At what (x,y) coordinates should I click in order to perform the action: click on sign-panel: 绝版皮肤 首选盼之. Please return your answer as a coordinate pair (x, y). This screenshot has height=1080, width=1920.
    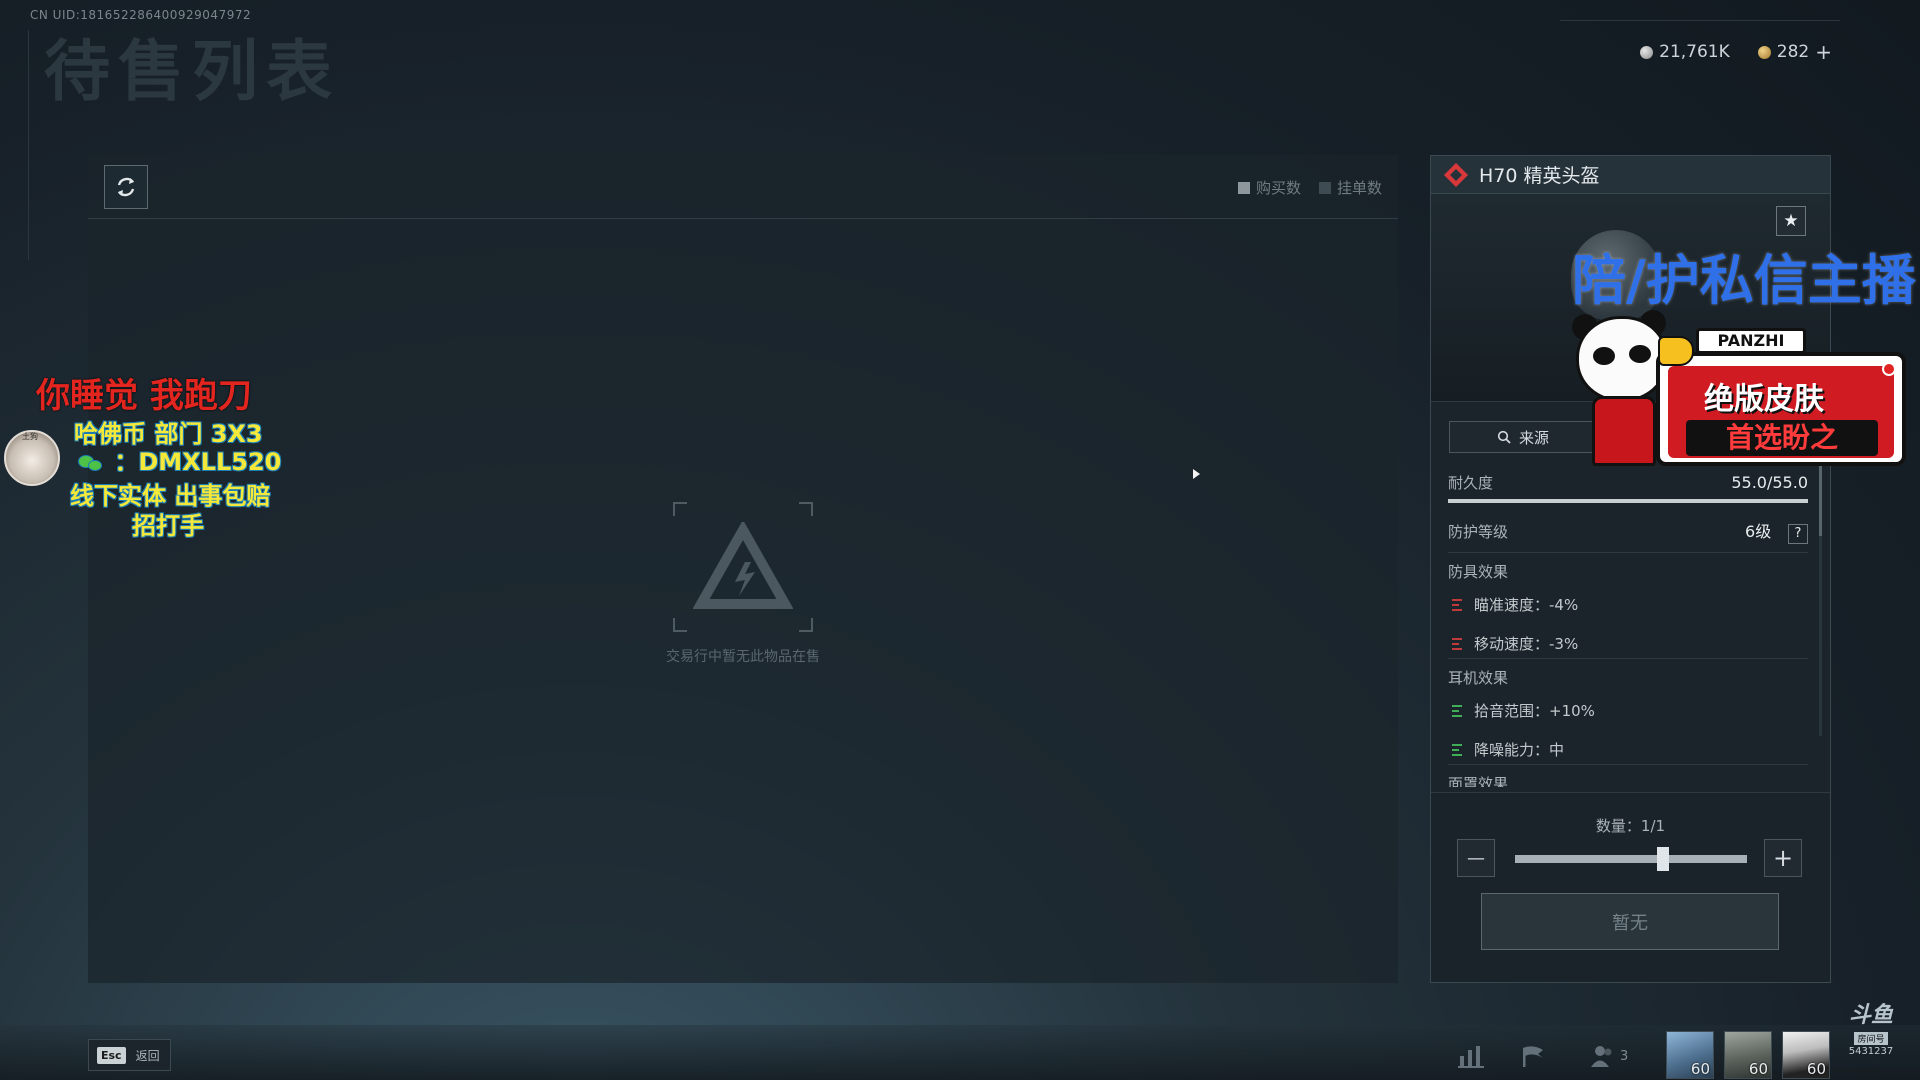
    Looking at the image, I should click on (1781, 412).